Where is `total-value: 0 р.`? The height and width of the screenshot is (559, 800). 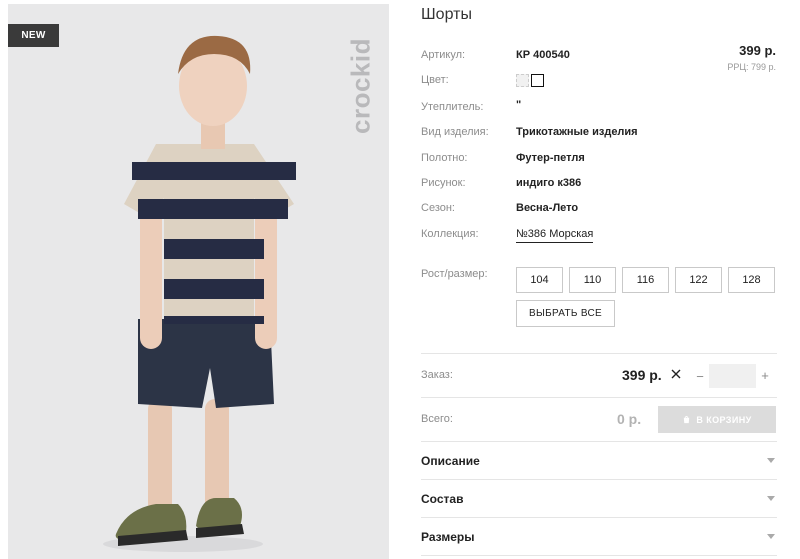 total-value: 0 р. is located at coordinates (629, 419).